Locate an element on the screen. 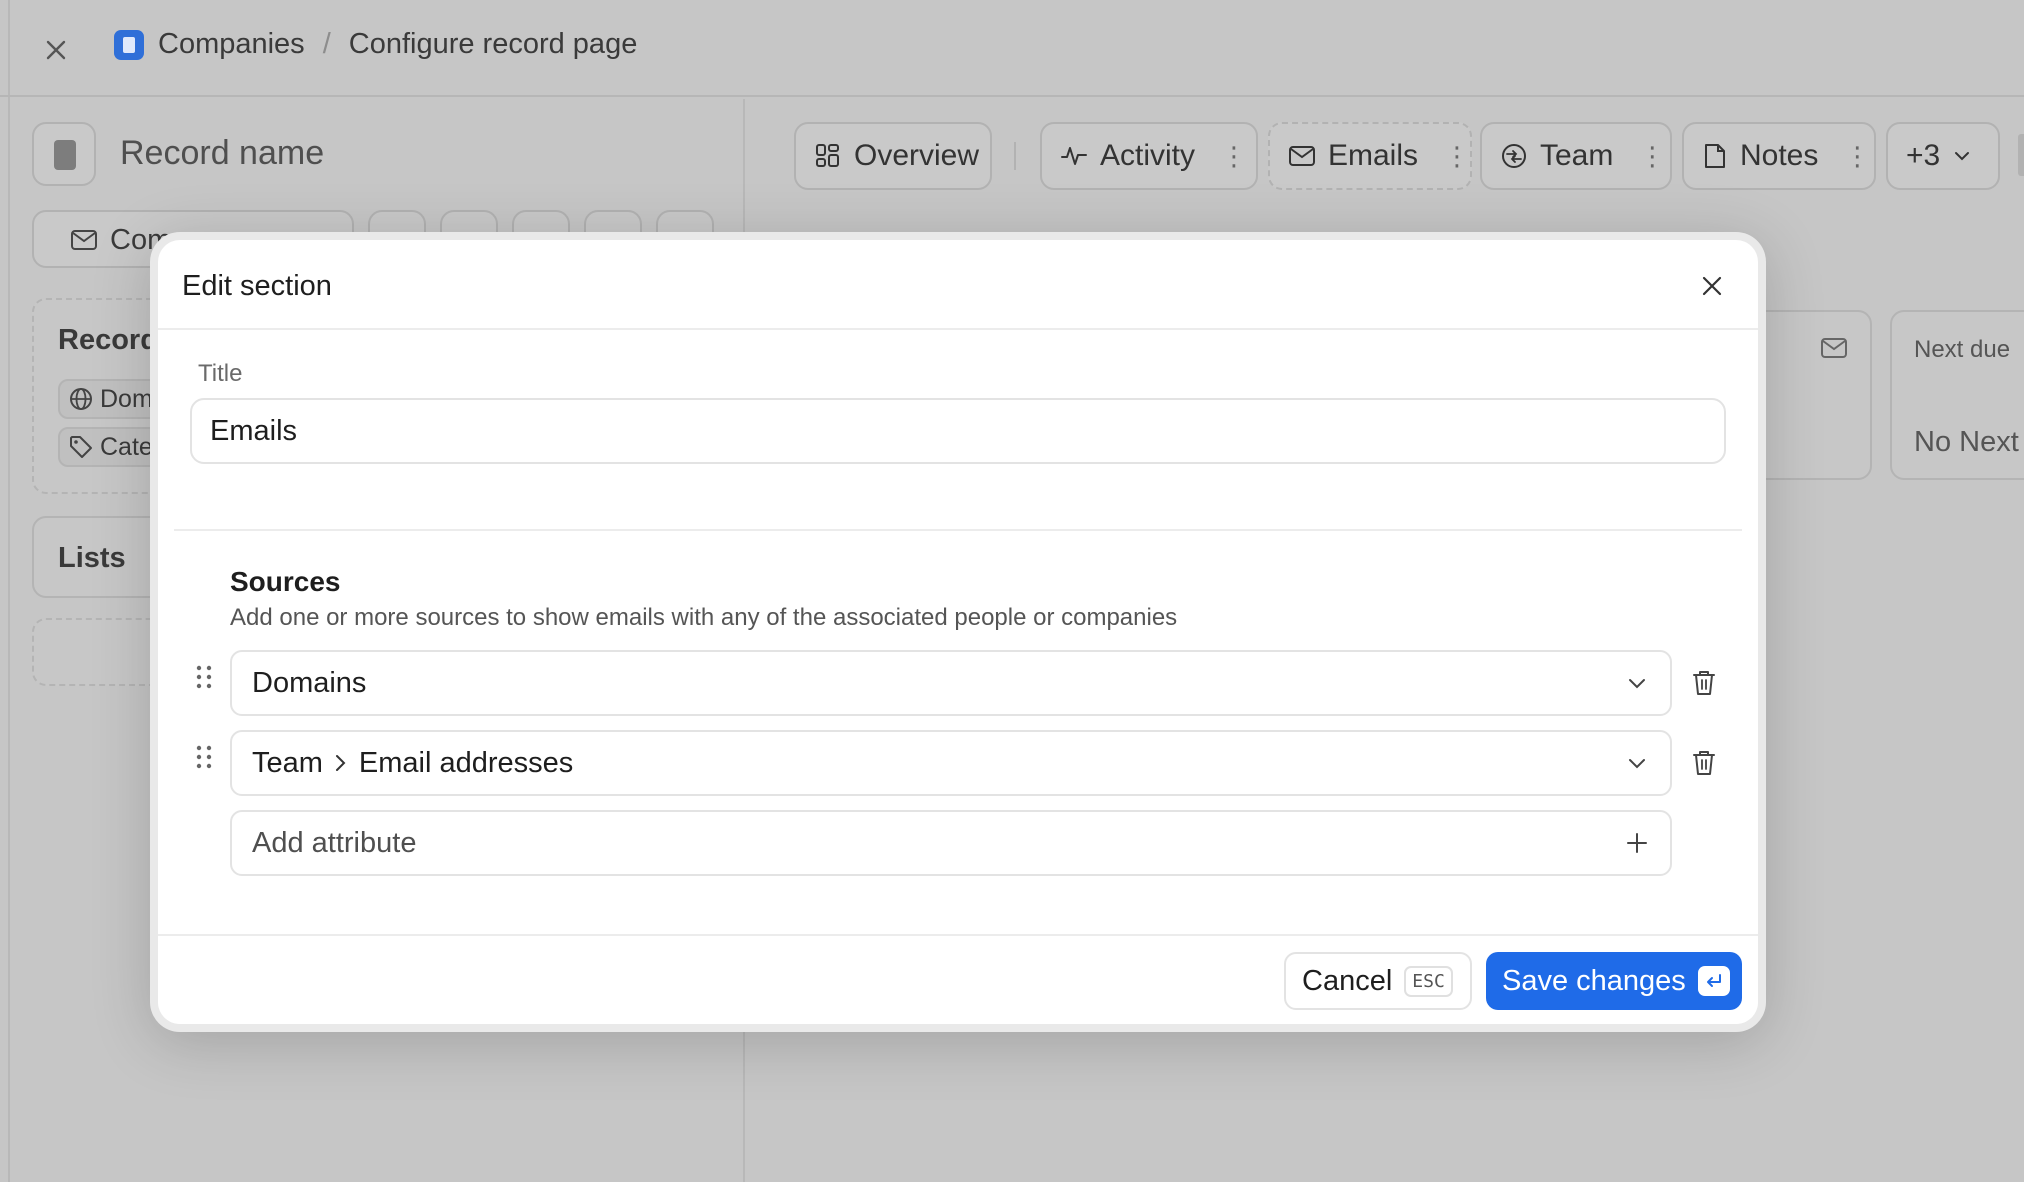 The height and width of the screenshot is (1182, 2024). note-icon is located at coordinates (1715, 156).